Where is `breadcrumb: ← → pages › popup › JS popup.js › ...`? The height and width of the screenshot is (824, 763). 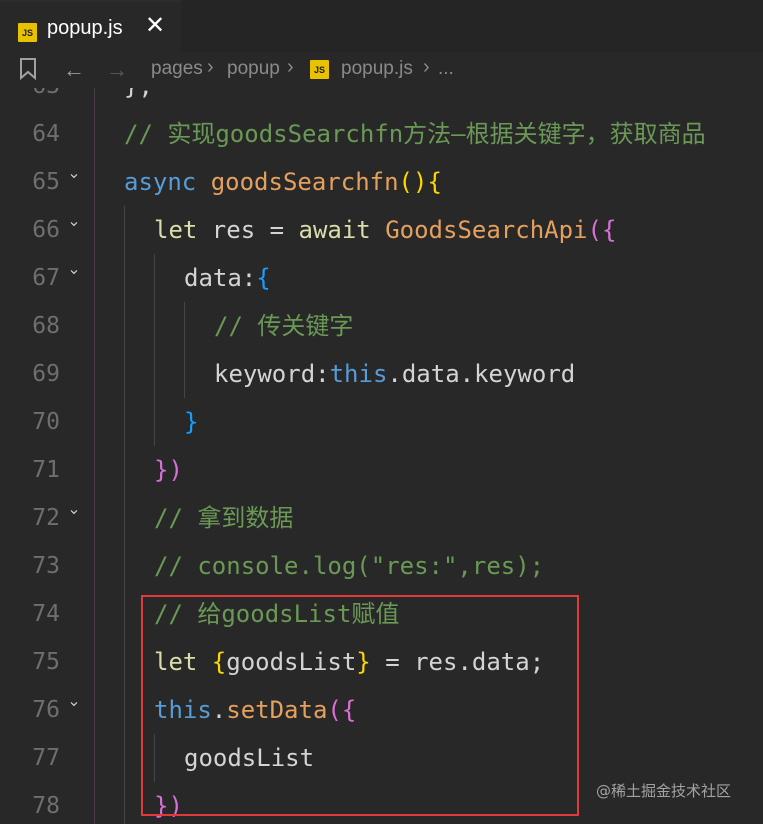
breadcrumb: ← → pages › popup › JS popup.js › ... is located at coordinates (381, 70).